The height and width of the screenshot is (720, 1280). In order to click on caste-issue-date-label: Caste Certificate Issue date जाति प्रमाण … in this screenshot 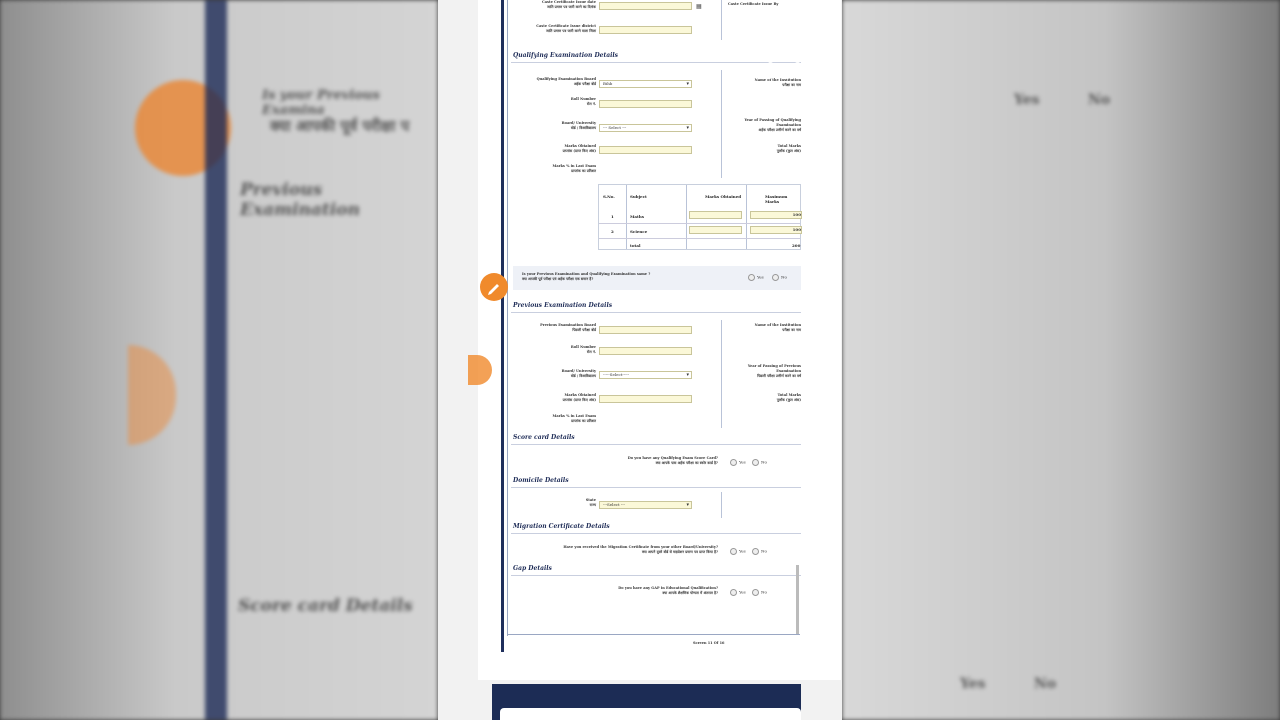, I will do `click(568, 4)`.